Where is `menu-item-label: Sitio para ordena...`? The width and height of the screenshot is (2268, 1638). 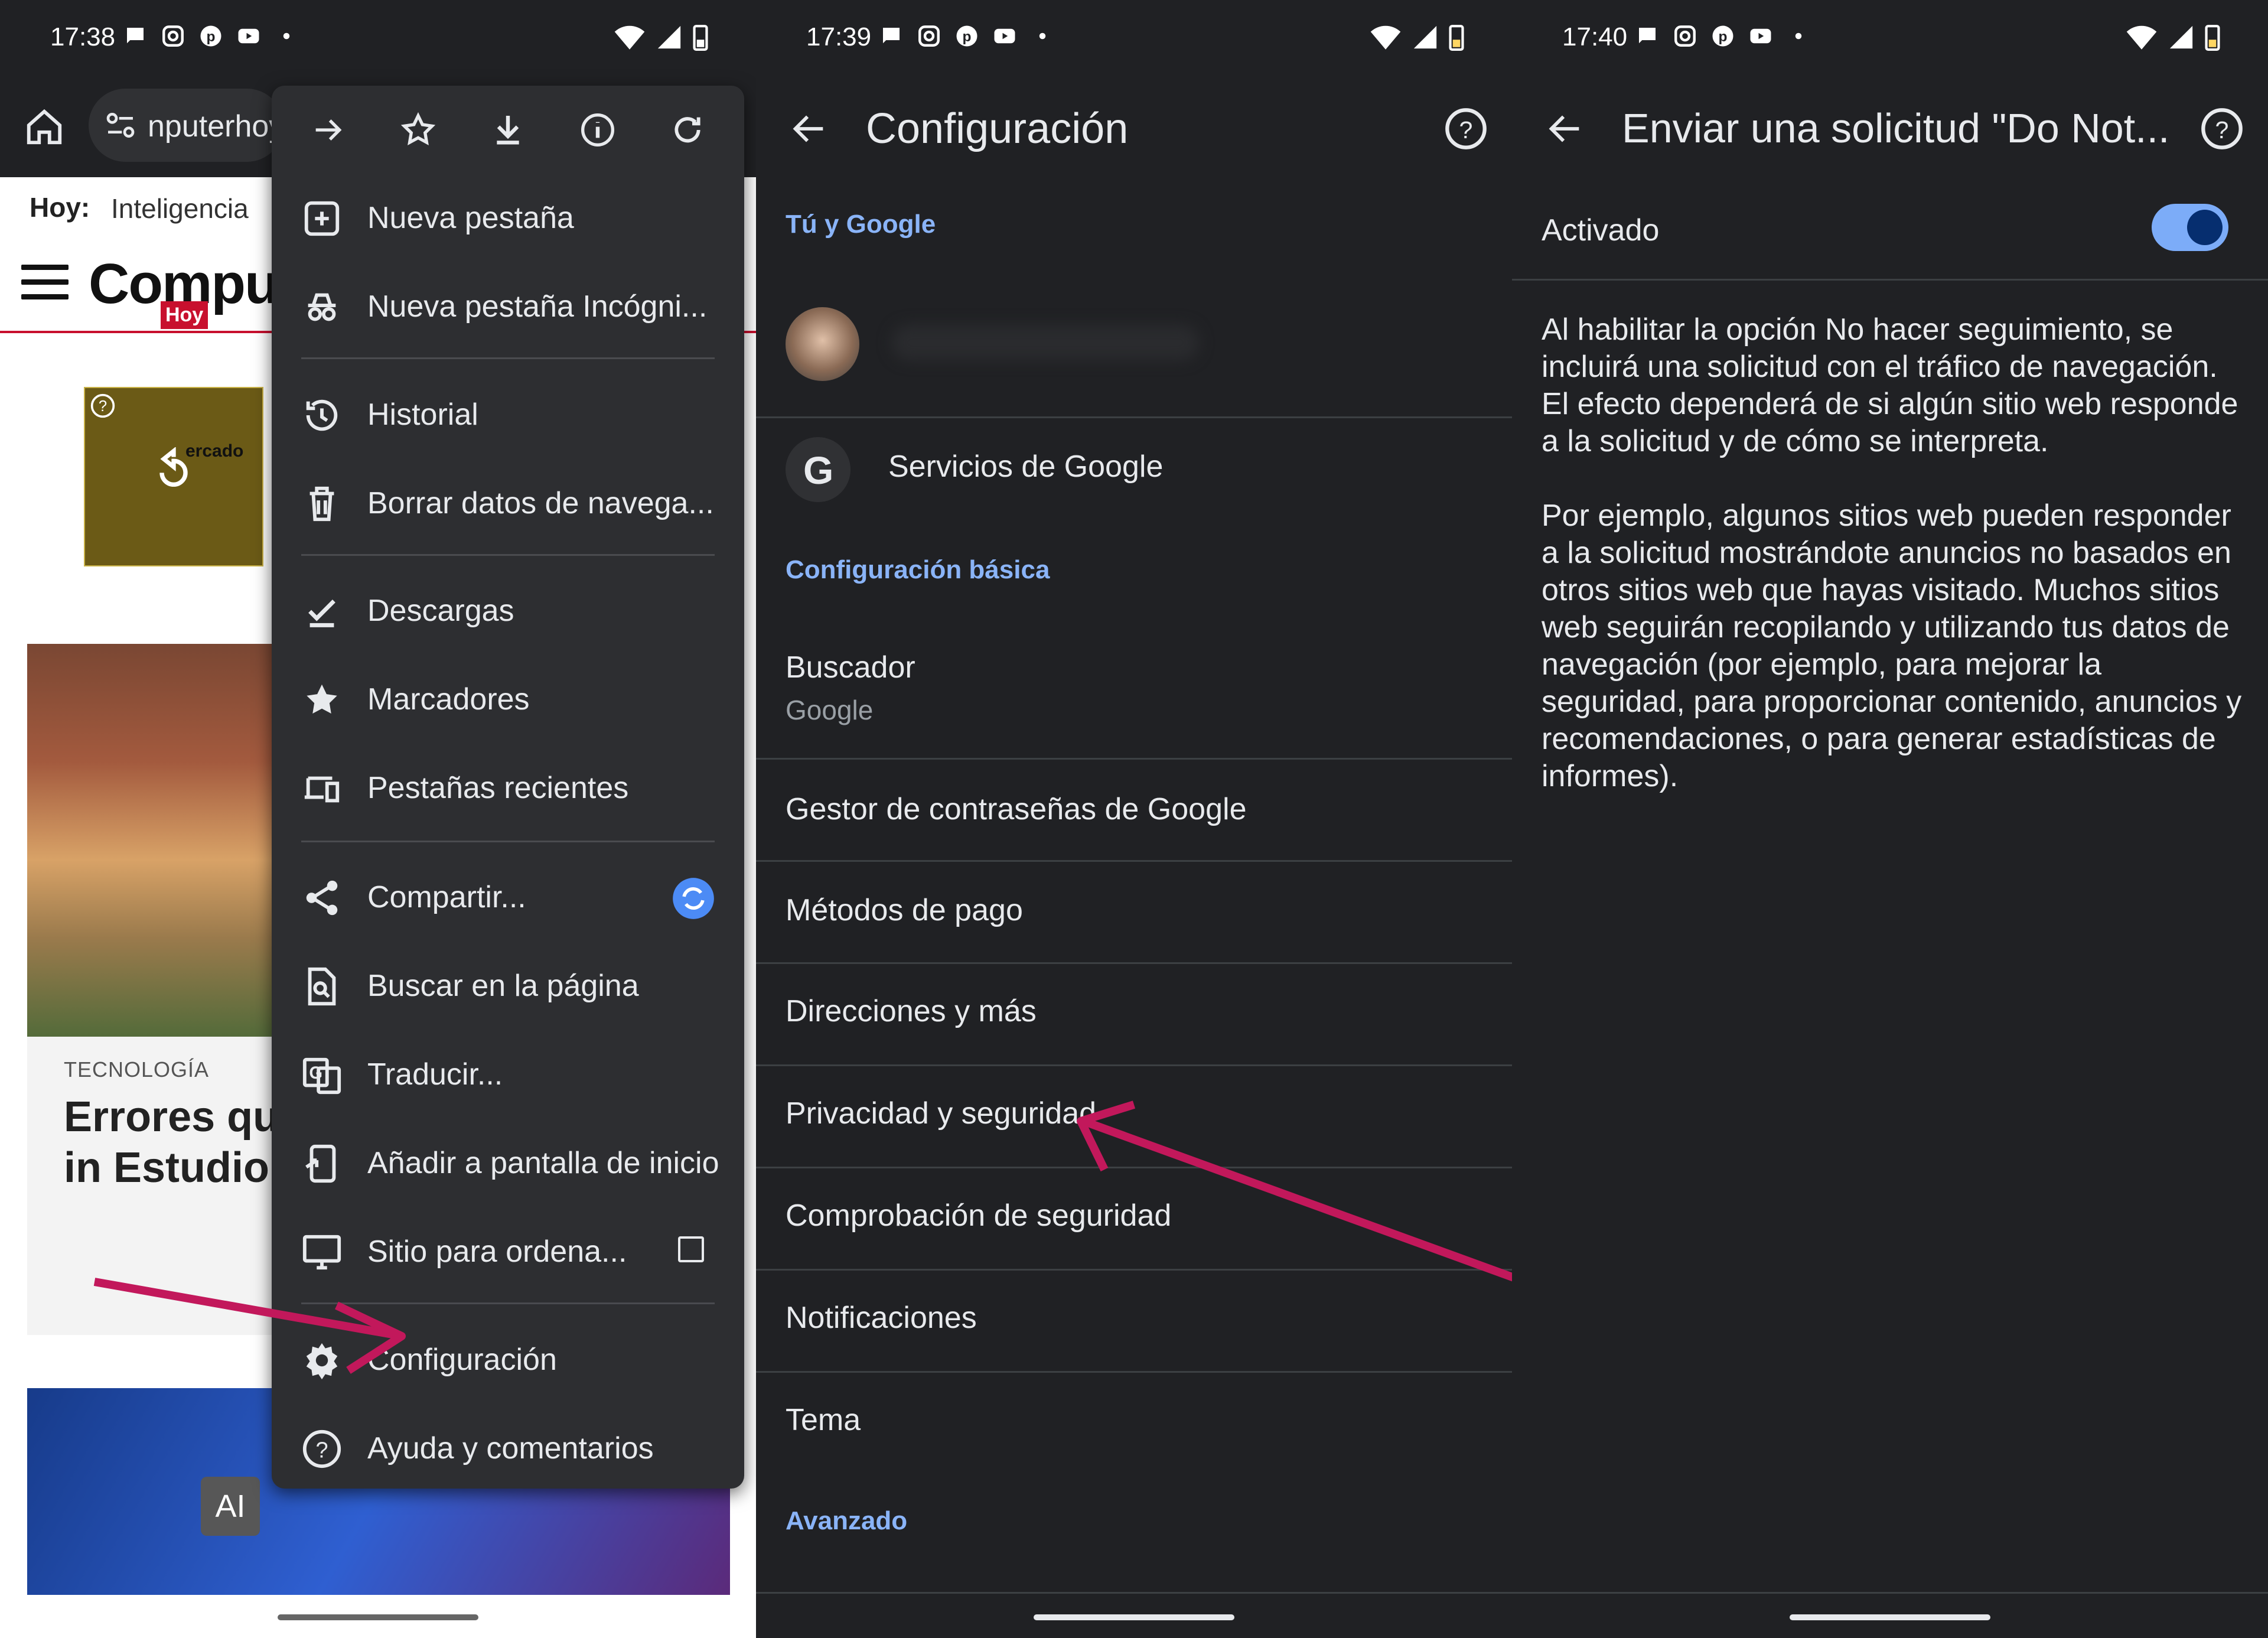 menu-item-label: Sitio para ordena... is located at coordinates (497, 1252).